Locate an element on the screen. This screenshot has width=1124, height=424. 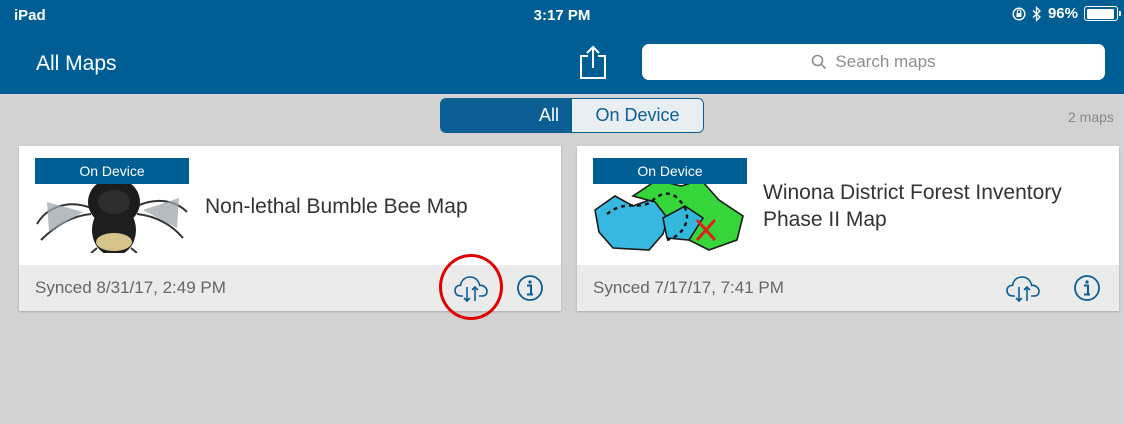
bluetooth-icon is located at coordinates (1036, 13).